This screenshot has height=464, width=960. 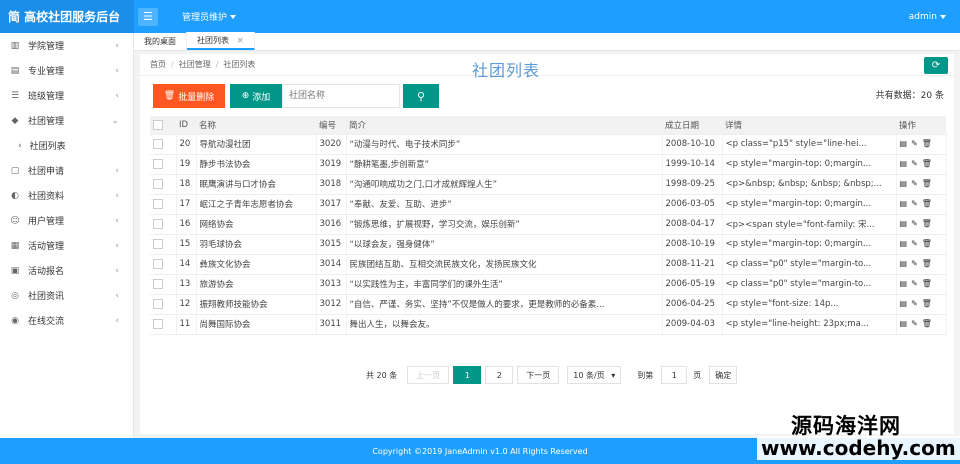 I want to click on sidebar-item-college: ▥ 学院管理 ‹, so click(x=66, y=45).